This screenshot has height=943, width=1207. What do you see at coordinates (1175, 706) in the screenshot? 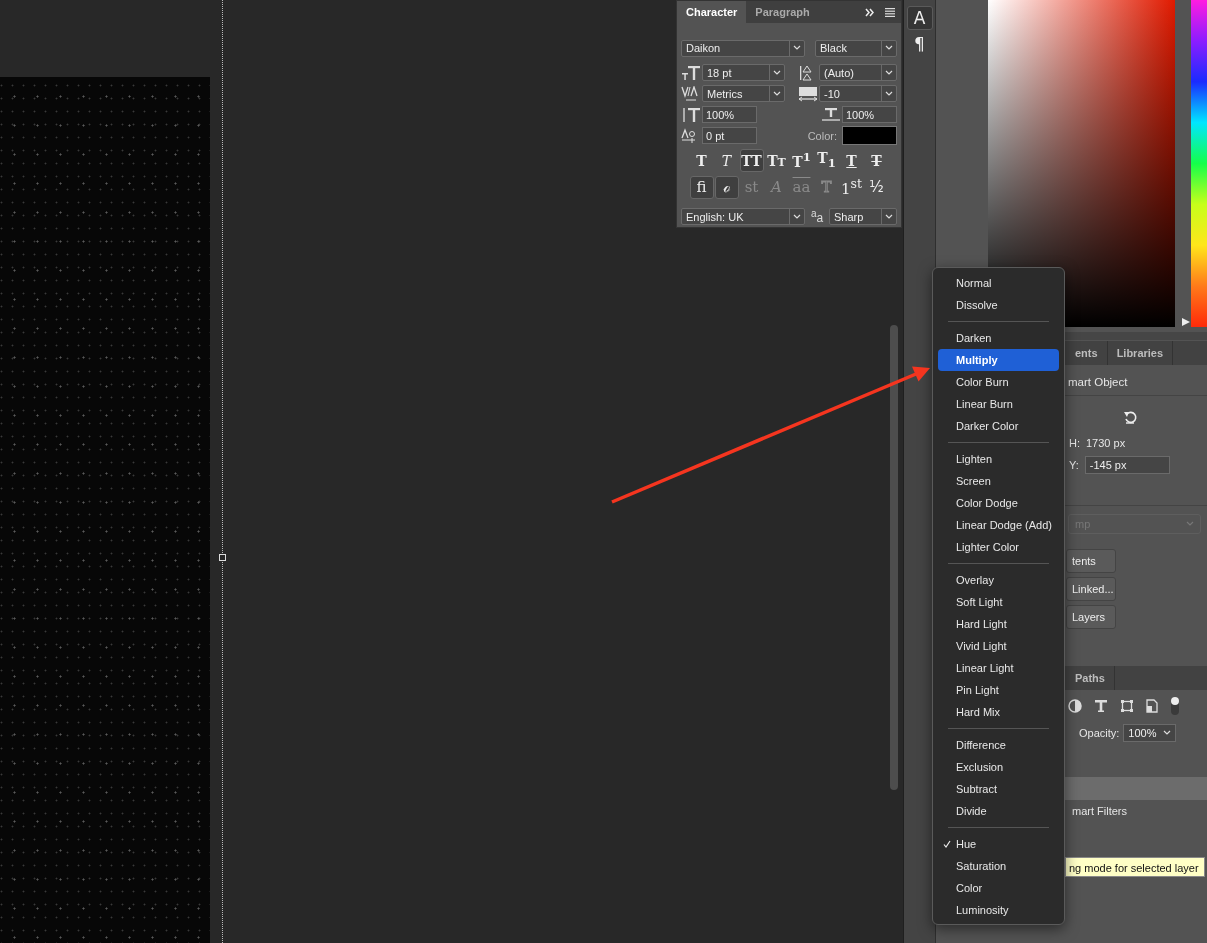
I see `filter-toggle-icon` at bounding box center [1175, 706].